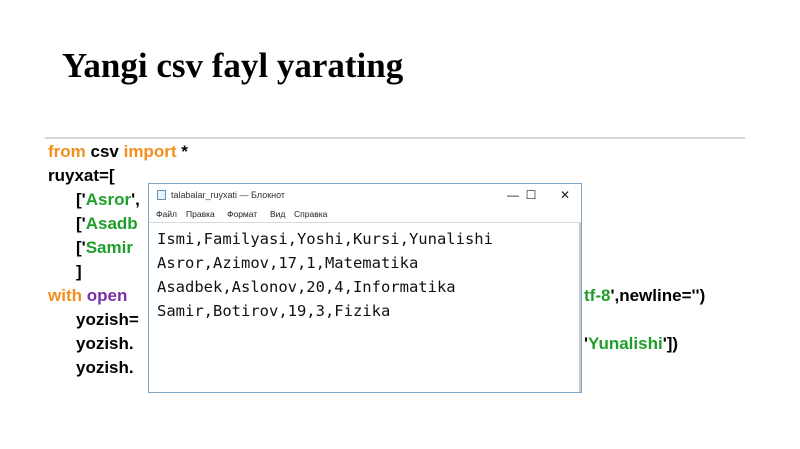 This screenshot has height=449, width=800. Describe the element at coordinates (104, 151) in the screenshot. I see `module-name: csv` at that location.